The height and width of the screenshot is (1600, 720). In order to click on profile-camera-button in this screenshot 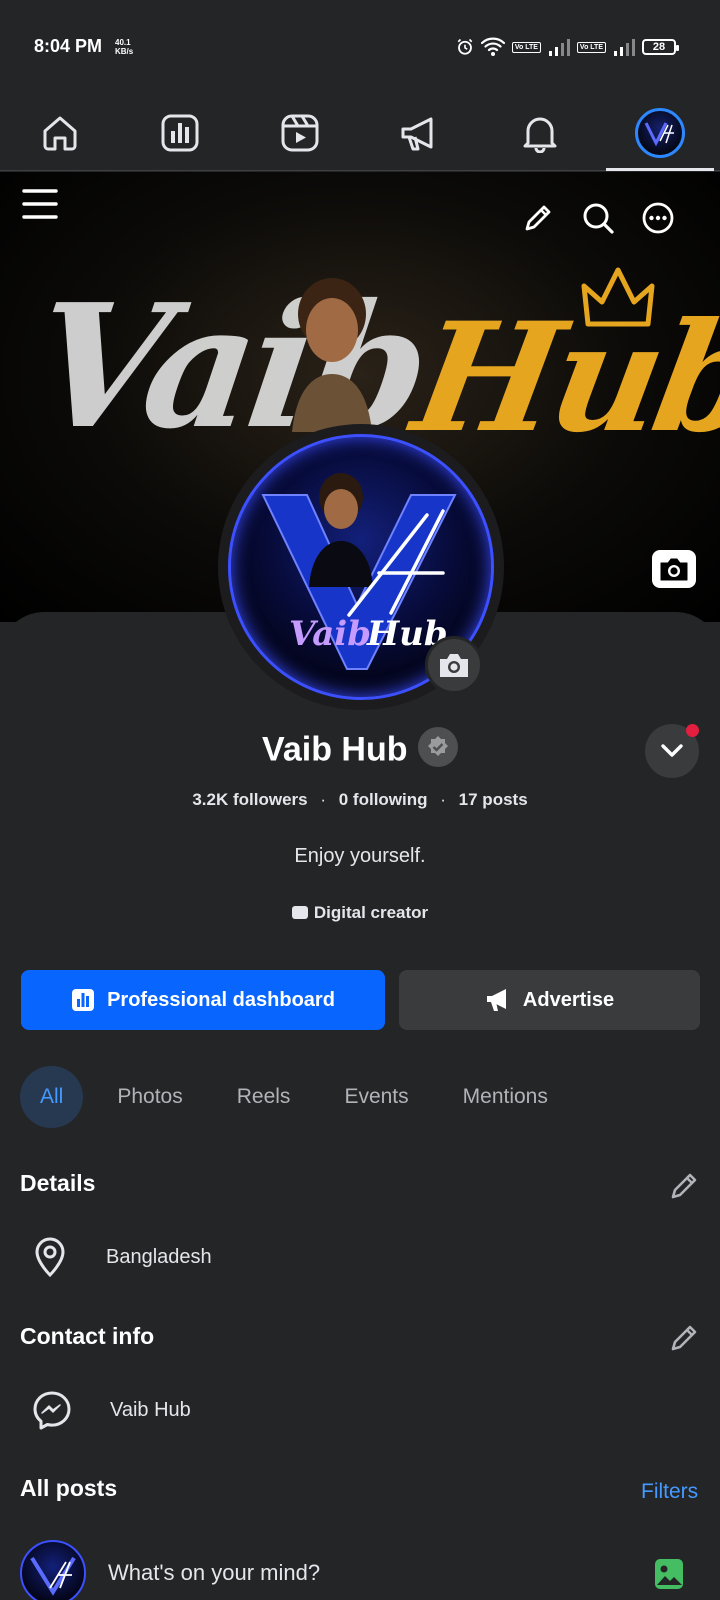, I will do `click(454, 665)`.